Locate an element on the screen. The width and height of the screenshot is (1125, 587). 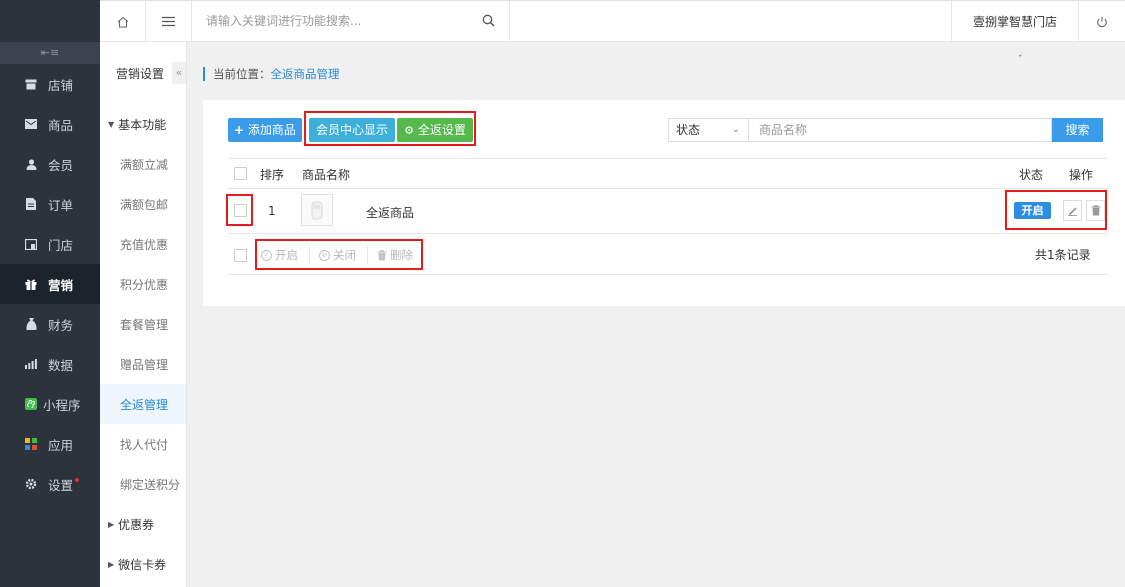
sidebar-item-order: 订单 is located at coordinates (50, 204).